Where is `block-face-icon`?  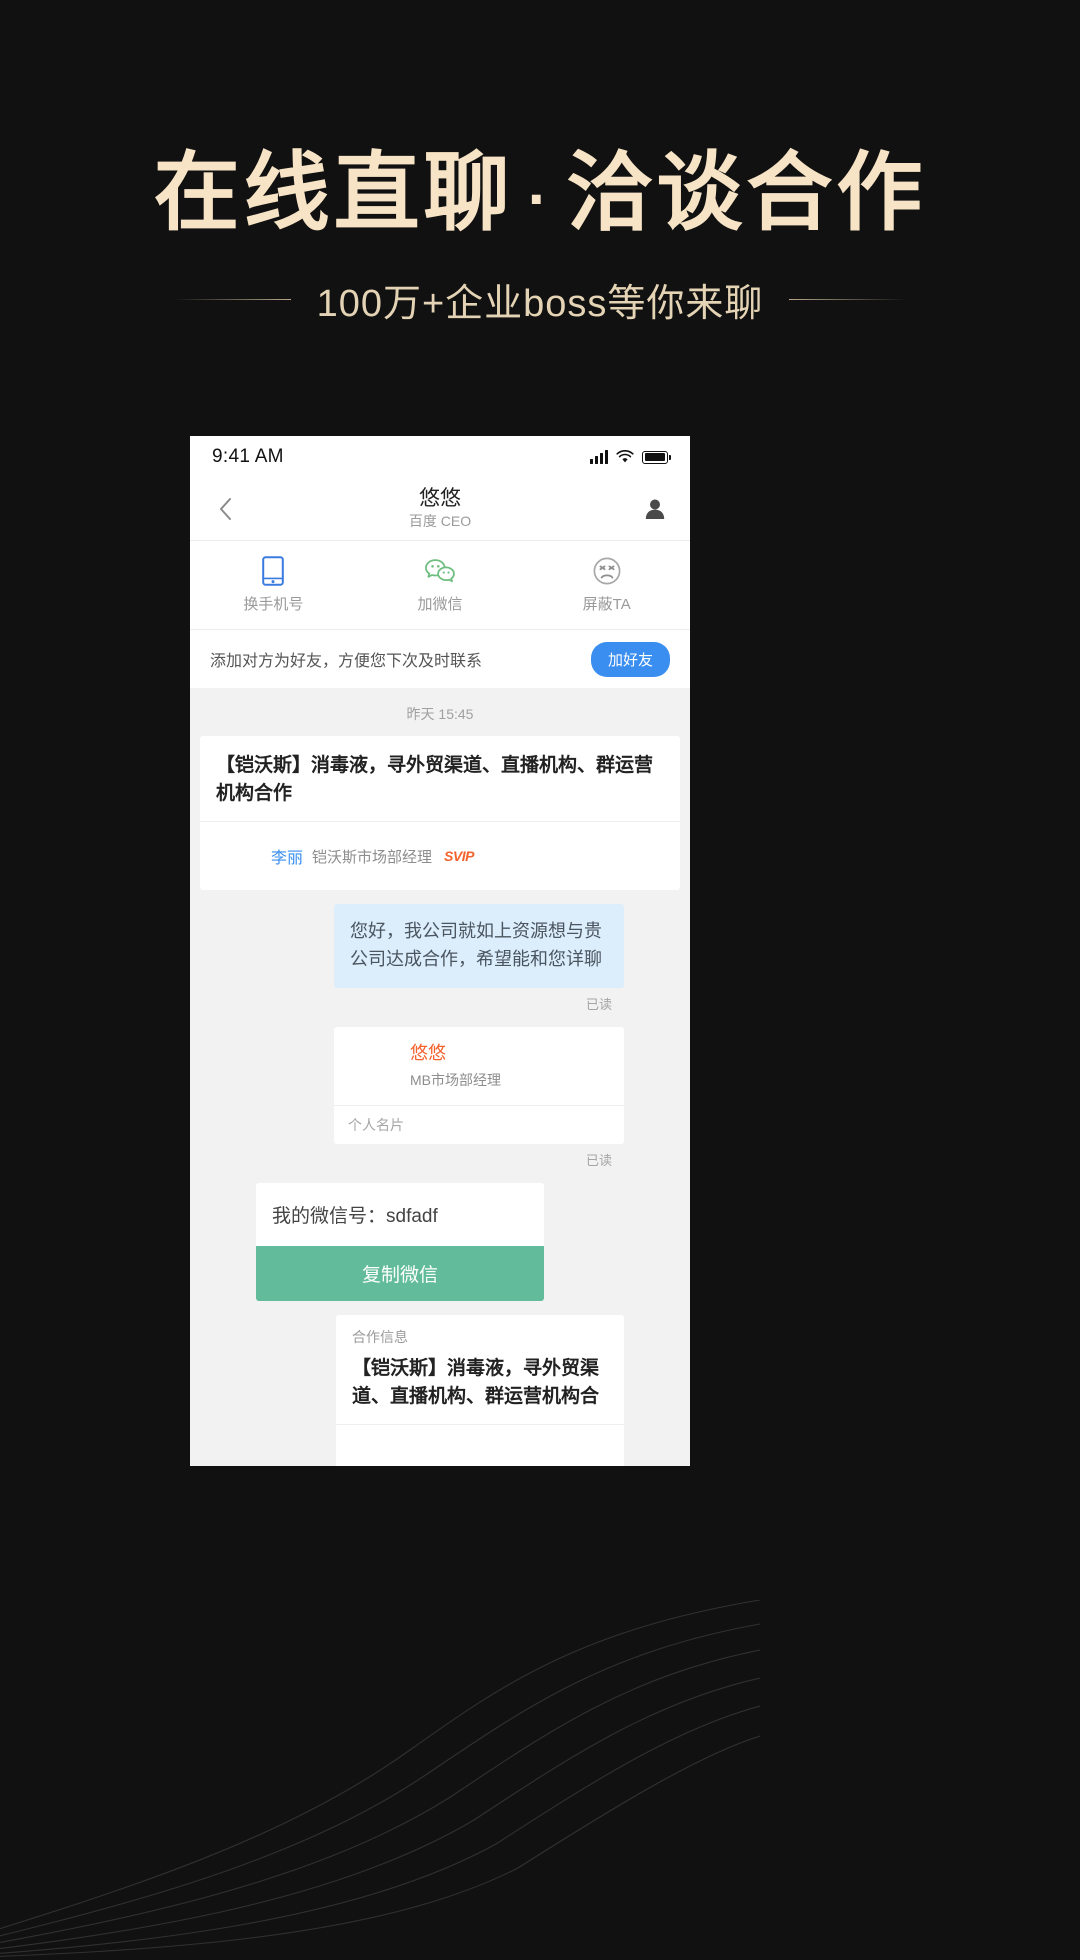 block-face-icon is located at coordinates (607, 571).